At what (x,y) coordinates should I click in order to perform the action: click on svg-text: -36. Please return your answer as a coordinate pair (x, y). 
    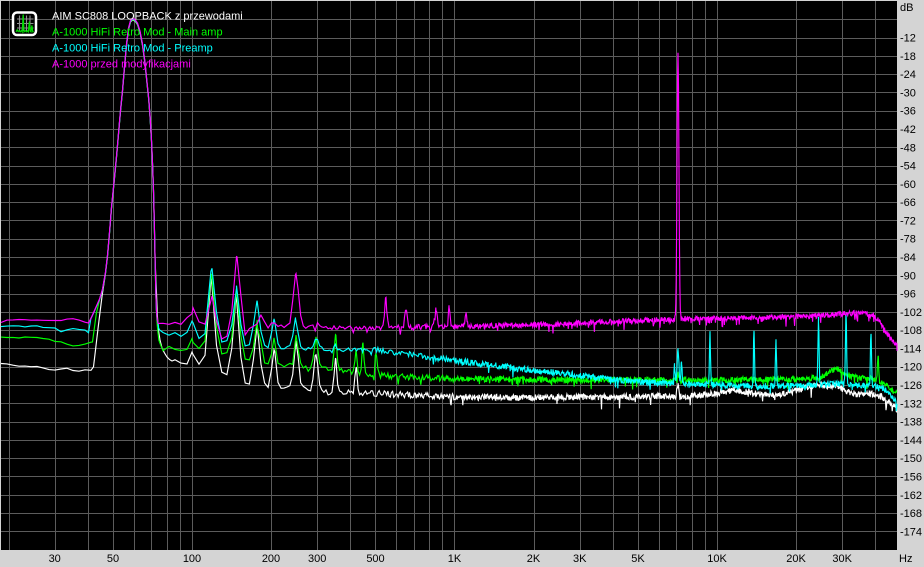
    Looking at the image, I should click on (908, 112).